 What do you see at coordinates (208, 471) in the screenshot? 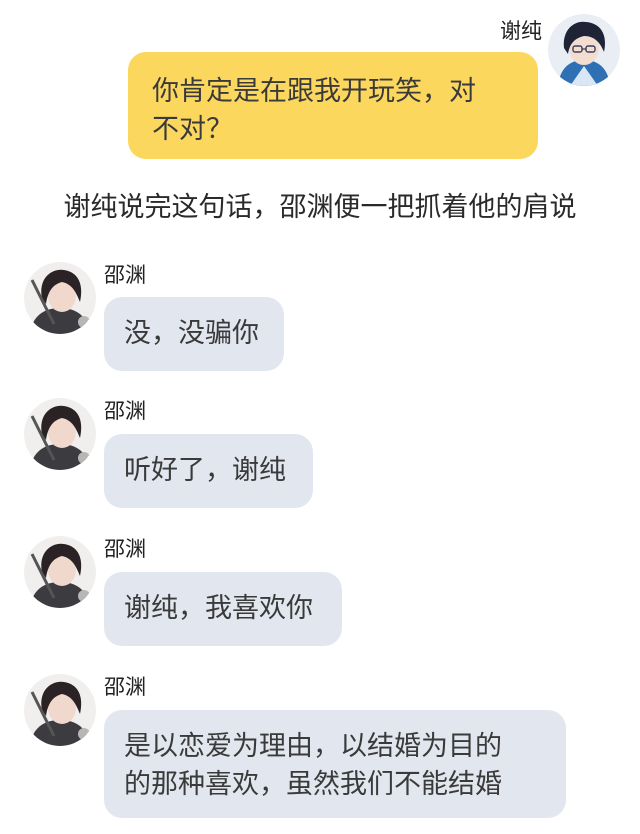
I see `message-bubble: 听好了，谢纯` at bounding box center [208, 471].